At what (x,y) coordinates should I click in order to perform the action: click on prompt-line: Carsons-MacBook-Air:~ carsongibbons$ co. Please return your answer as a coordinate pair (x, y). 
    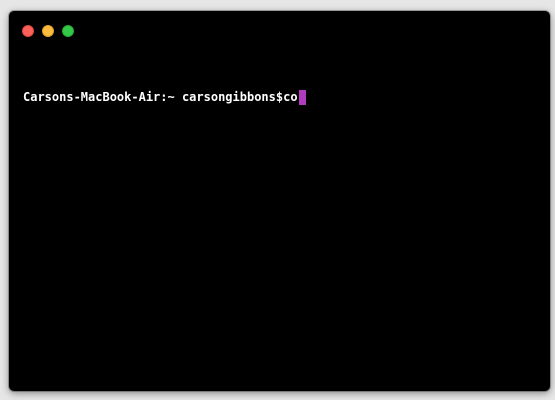
    Looking at the image, I should click on (279, 97).